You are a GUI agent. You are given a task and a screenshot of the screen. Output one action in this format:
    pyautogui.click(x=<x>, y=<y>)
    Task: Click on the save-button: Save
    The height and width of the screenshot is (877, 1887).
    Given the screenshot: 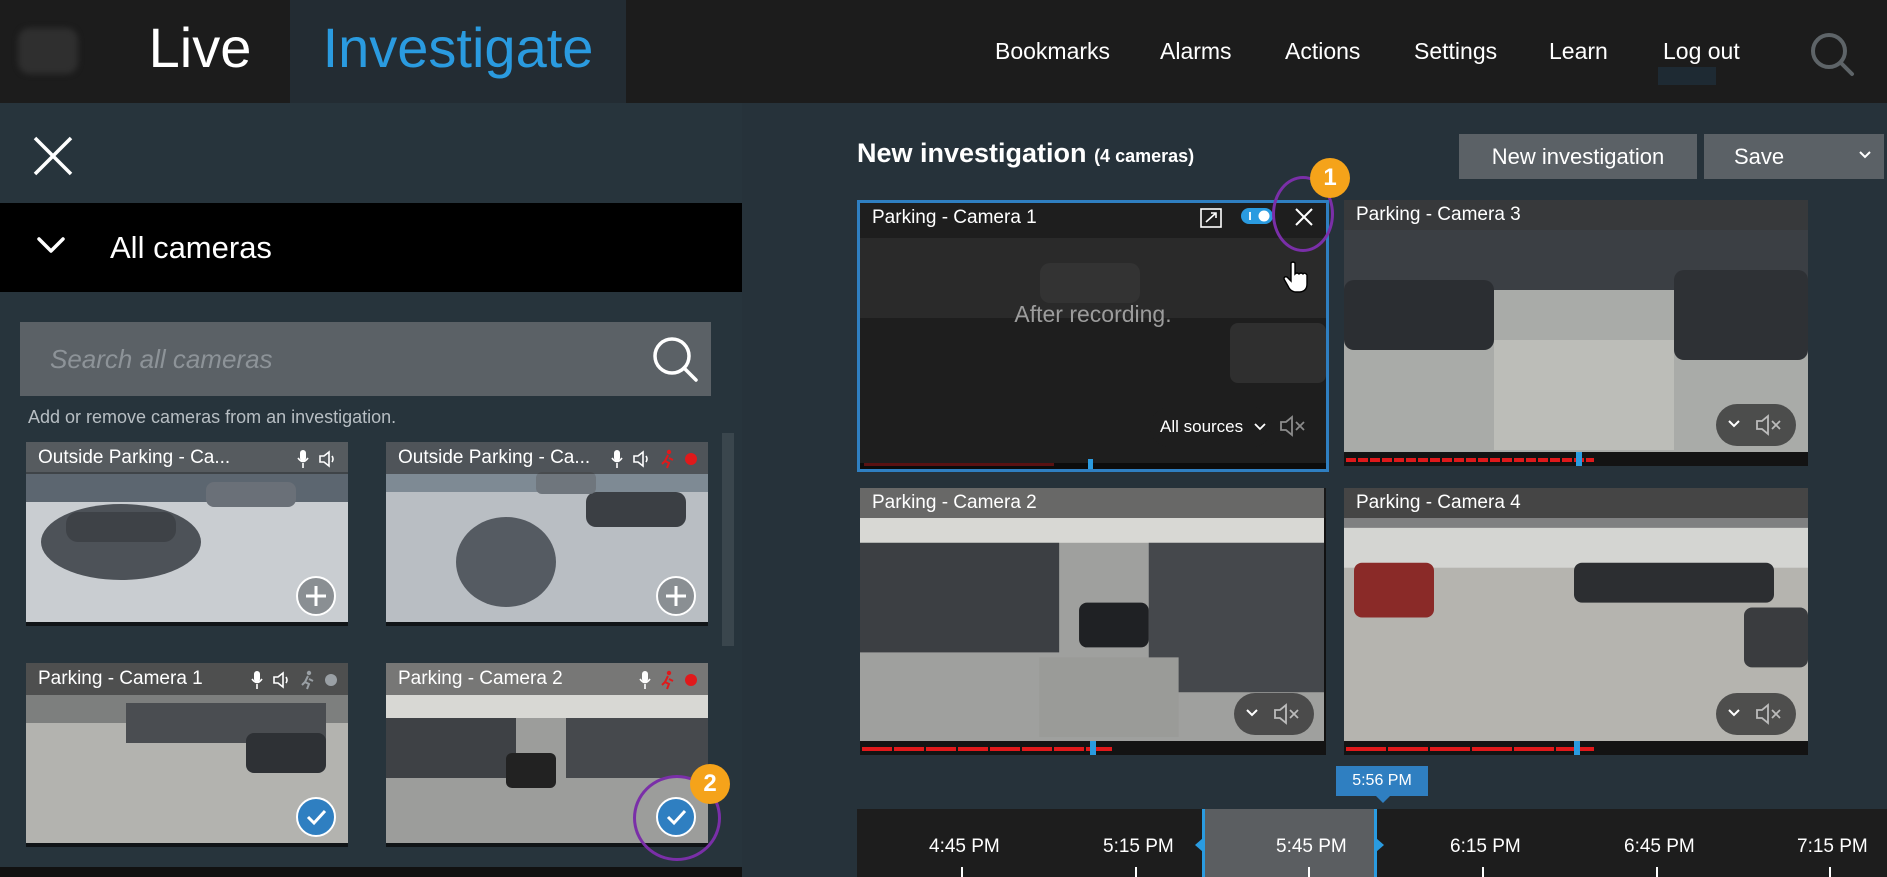 What is the action you would take?
    pyautogui.click(x=1794, y=156)
    